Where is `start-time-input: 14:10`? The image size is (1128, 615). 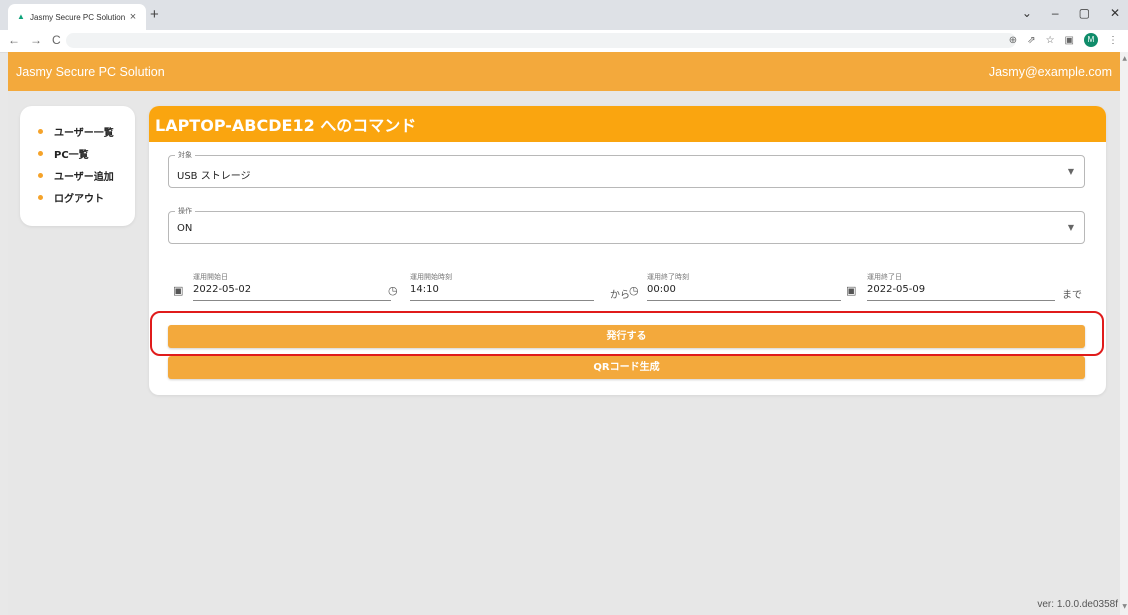 start-time-input: 14:10 is located at coordinates (502, 291).